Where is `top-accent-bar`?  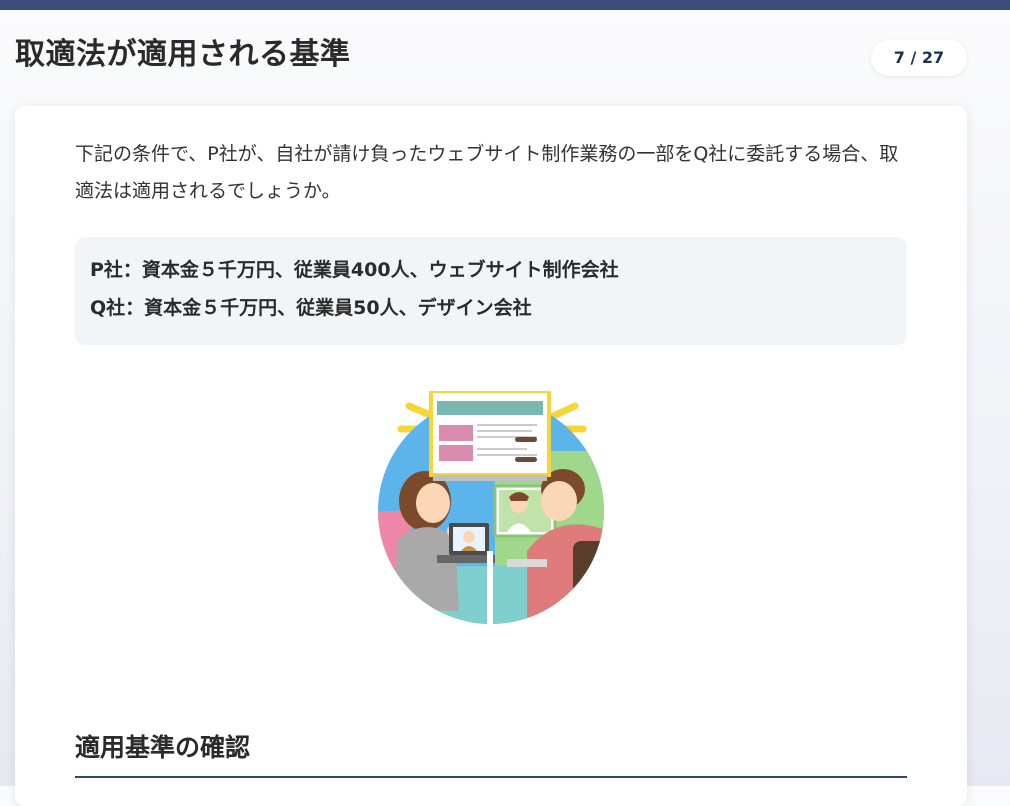
top-accent-bar is located at coordinates (505, 5).